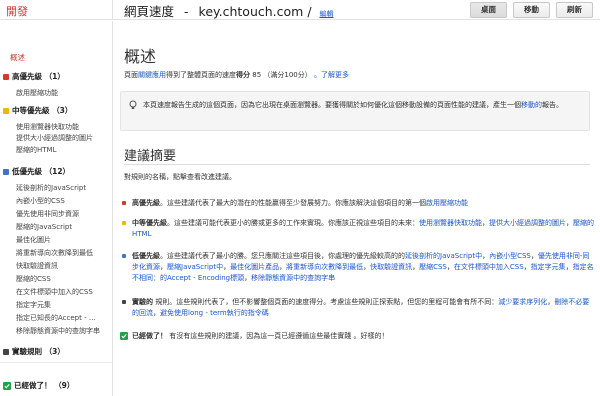 The image size is (600, 396). What do you see at coordinates (531, 105) in the screenshot?
I see `mobile-report-link: 移動的` at bounding box center [531, 105].